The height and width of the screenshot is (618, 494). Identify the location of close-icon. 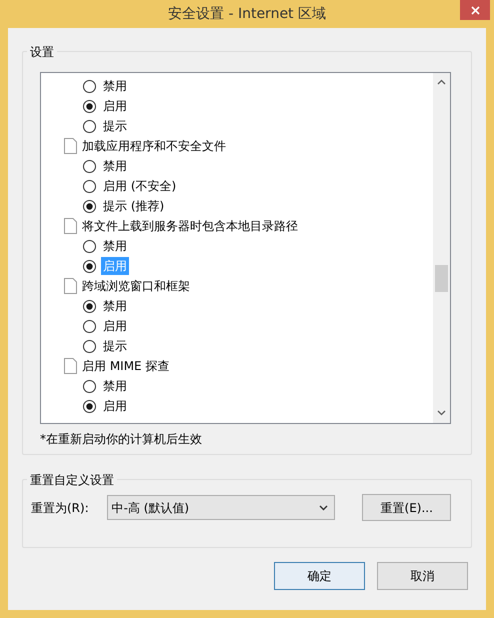
(475, 10).